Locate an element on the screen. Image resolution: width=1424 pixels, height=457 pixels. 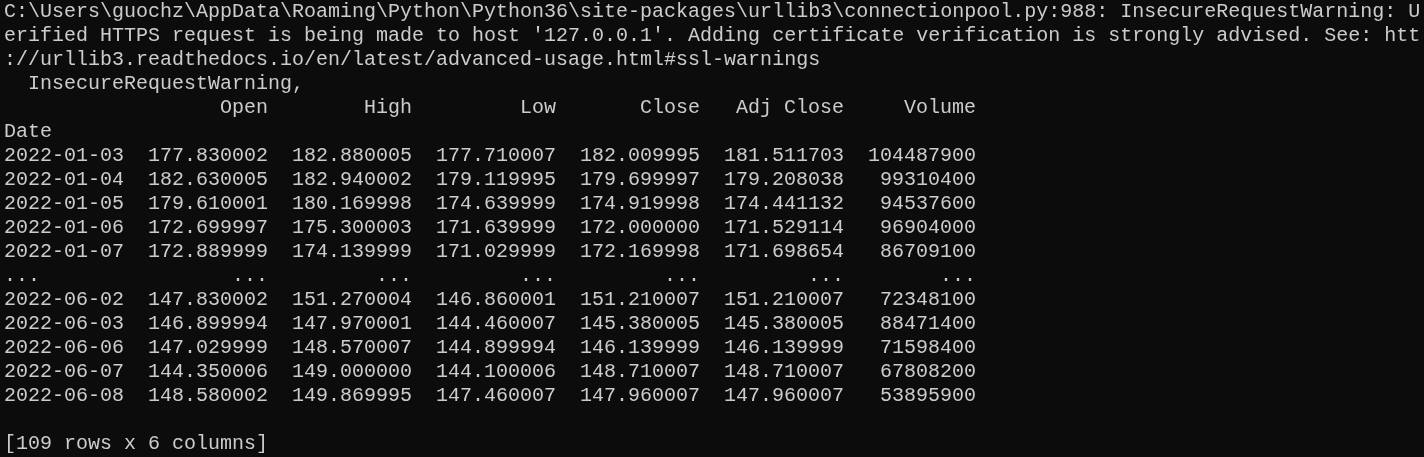
column-header: Low is located at coordinates (538, 107).